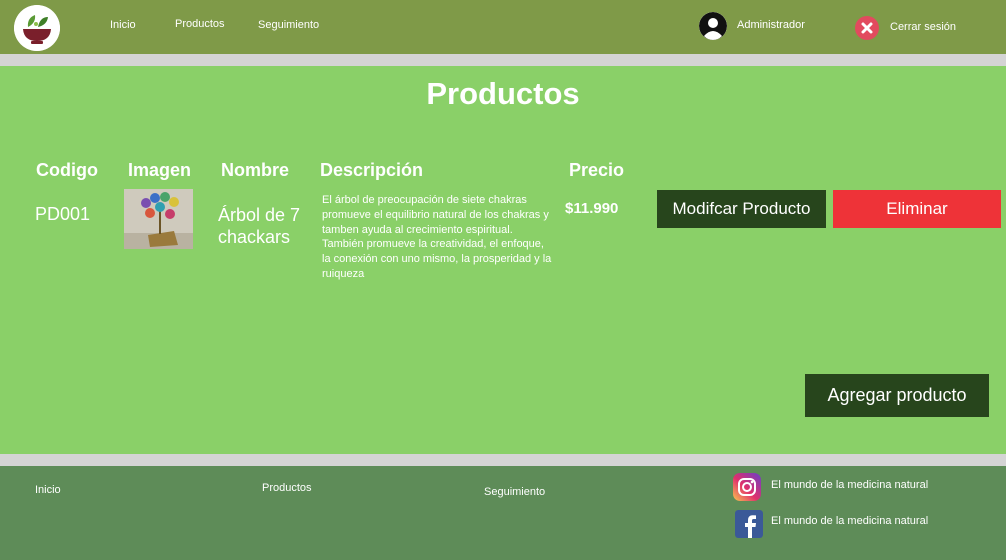 This screenshot has height=560, width=1006. What do you see at coordinates (597, 170) in the screenshot?
I see `column-header-precio: Precio` at bounding box center [597, 170].